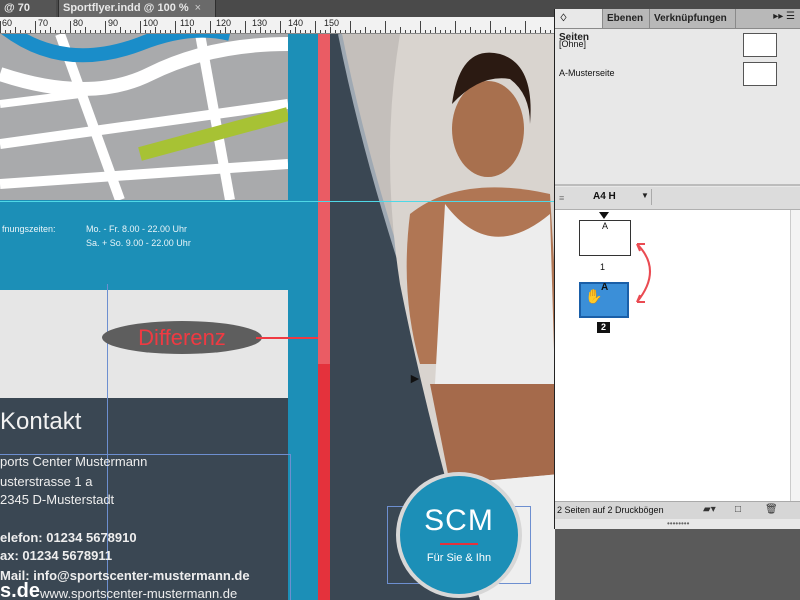 The image size is (800, 600). Describe the element at coordinates (459, 520) in the screenshot. I see `logo-text: SCM` at that location.